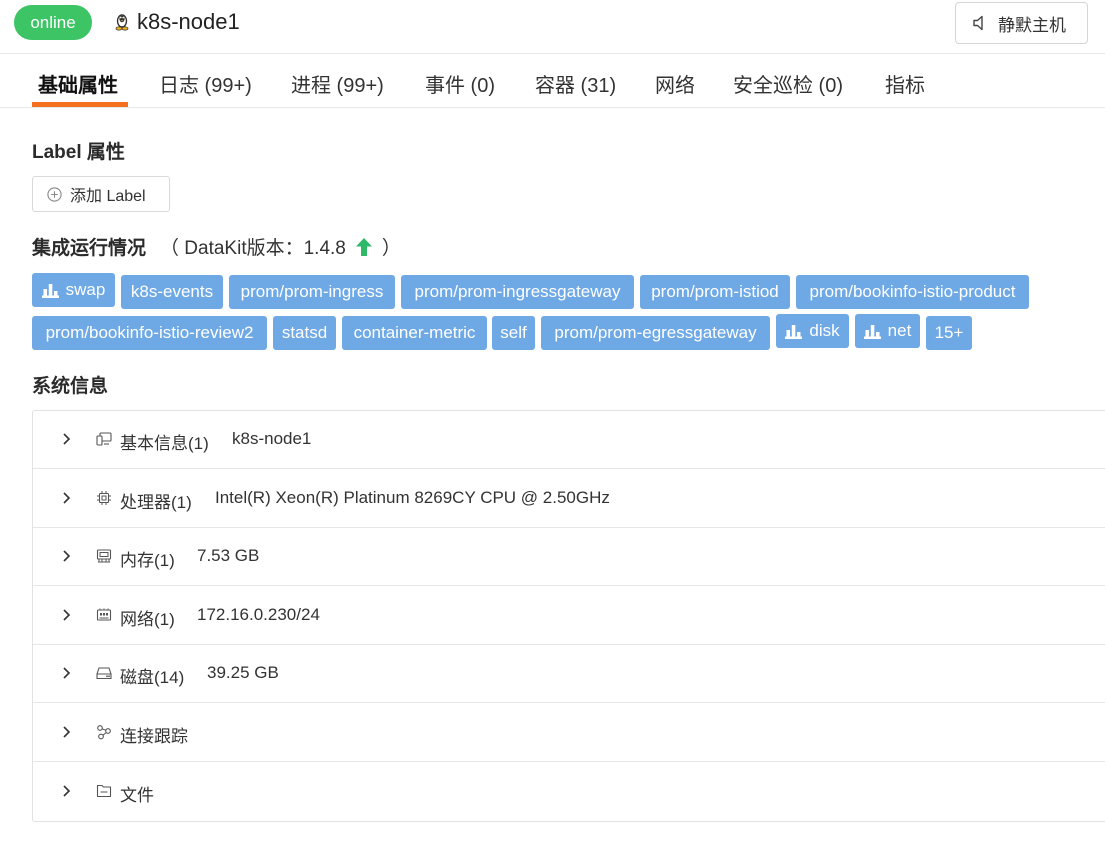  Describe the element at coordinates (108, 196) in the screenshot. I see `add-label-text: 添加 Label` at that location.